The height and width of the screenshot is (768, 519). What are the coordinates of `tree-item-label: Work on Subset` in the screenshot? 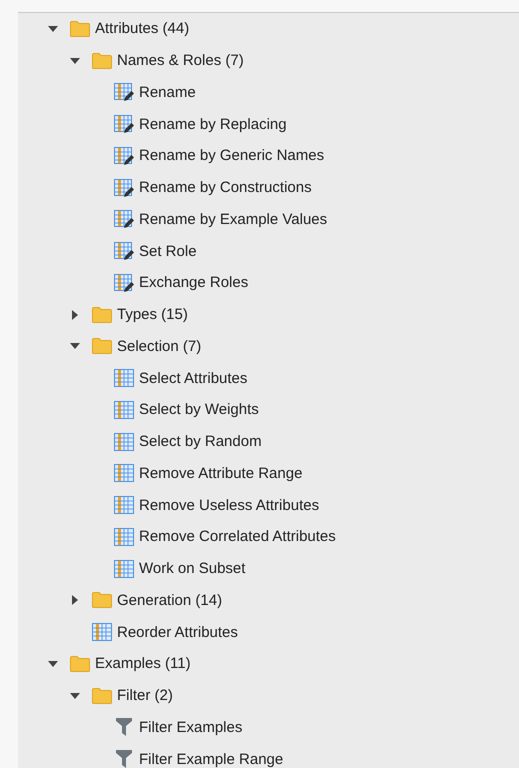 It's located at (192, 569).